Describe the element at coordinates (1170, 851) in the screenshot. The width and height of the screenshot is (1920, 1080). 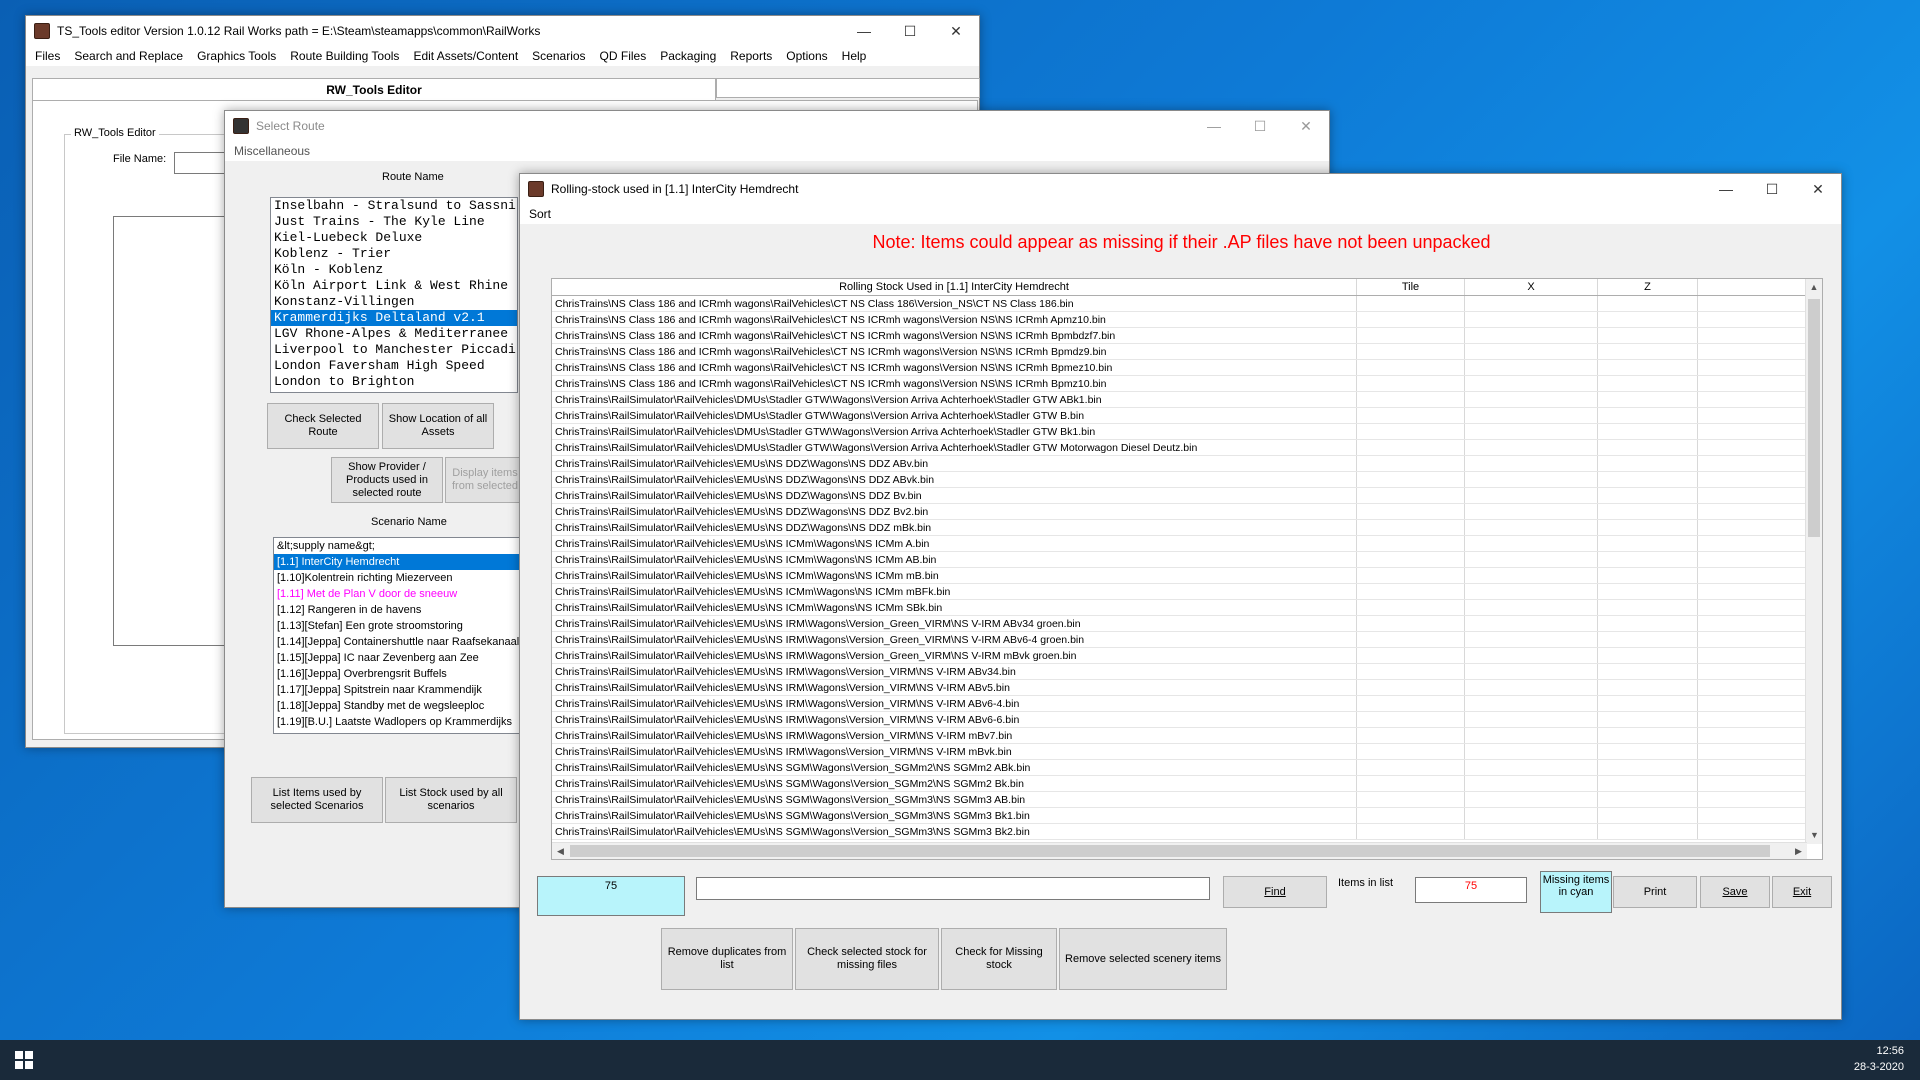
I see `scroll-hthumb` at that location.